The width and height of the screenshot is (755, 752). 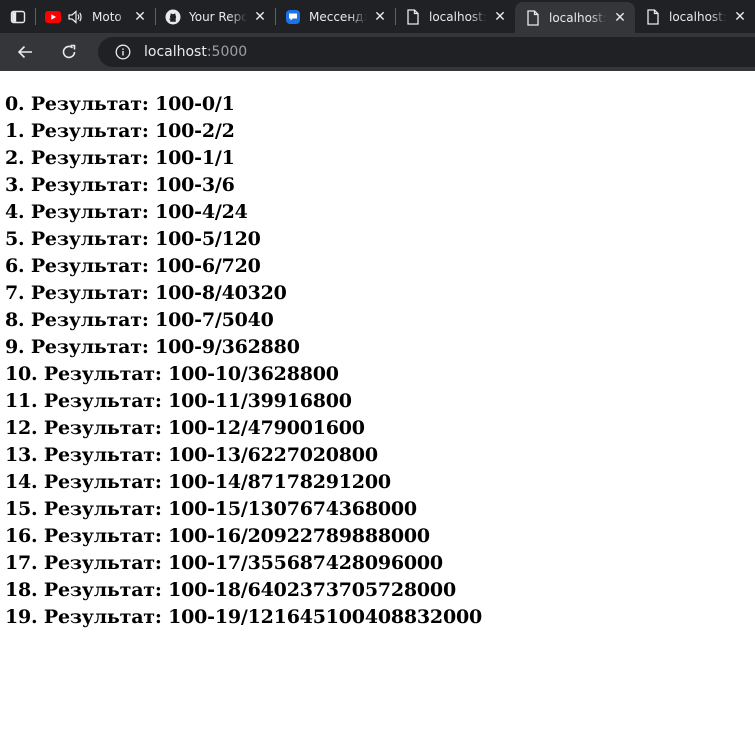 What do you see at coordinates (123, 52) in the screenshot?
I see `info-icon` at bounding box center [123, 52].